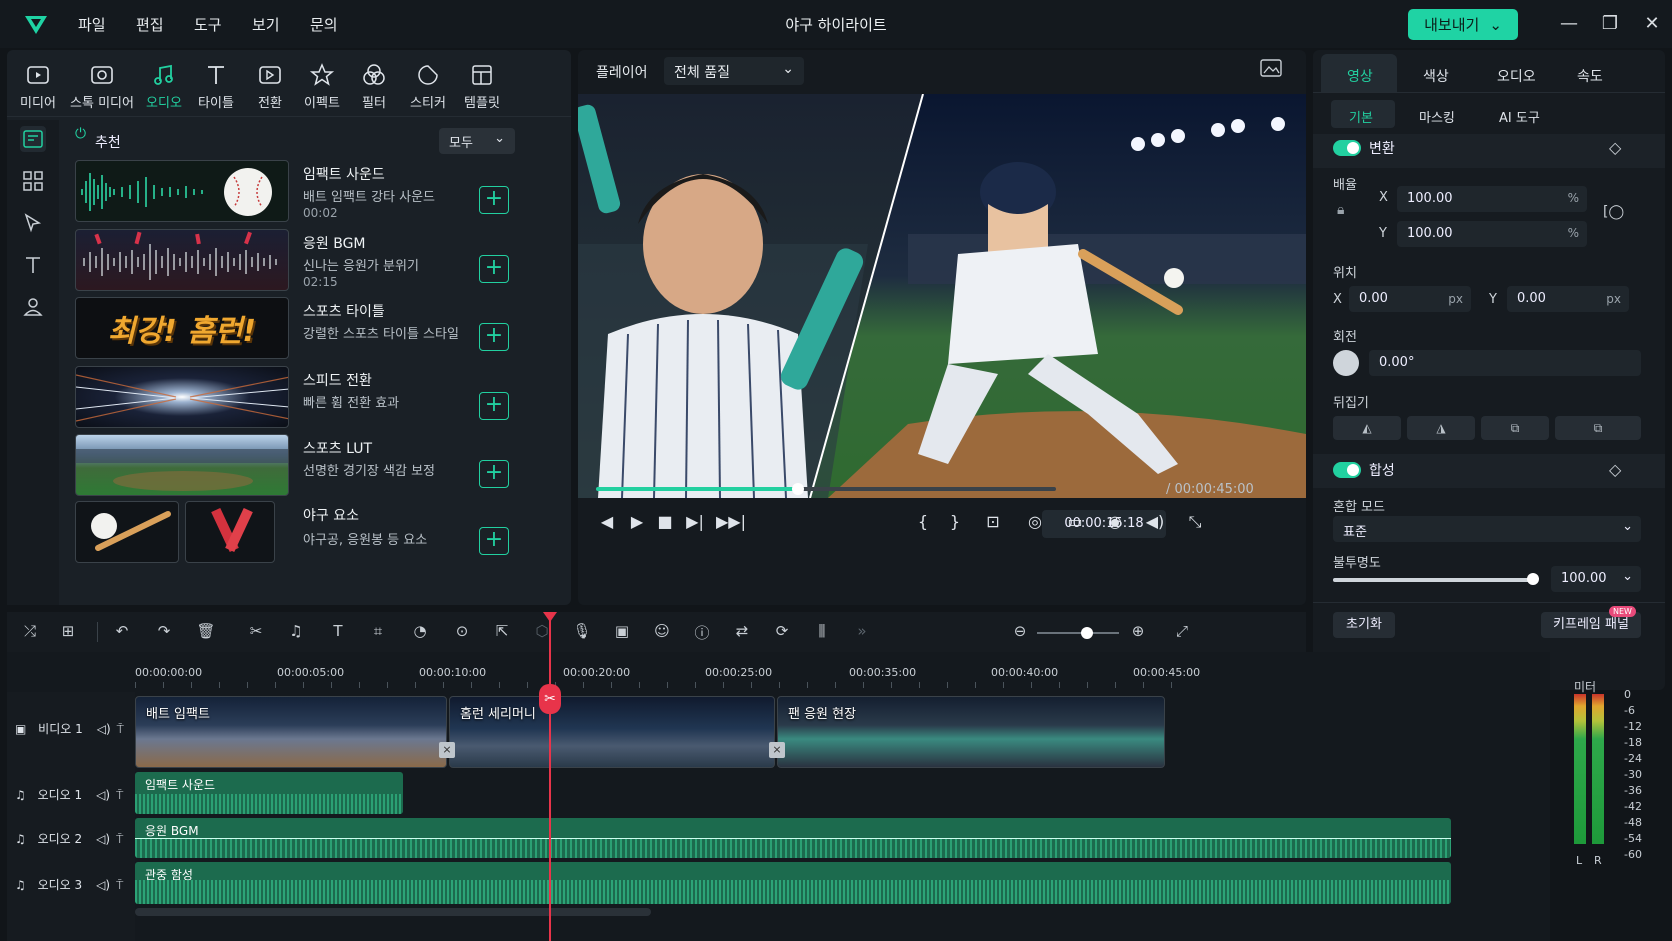  Describe the element at coordinates (310, 534) in the screenshot. I see `list-item: 야구 요소 야구공, 응원봉 등 요소 +` at that location.